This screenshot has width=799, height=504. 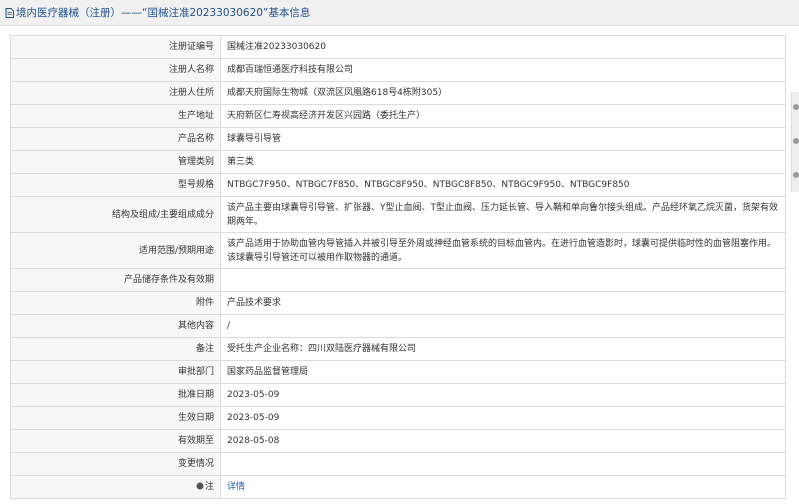 I want to click on table-row: 生产地址 天府新区仁寿视高经济开发区兴园路（委托生产）, so click(x=398, y=116).